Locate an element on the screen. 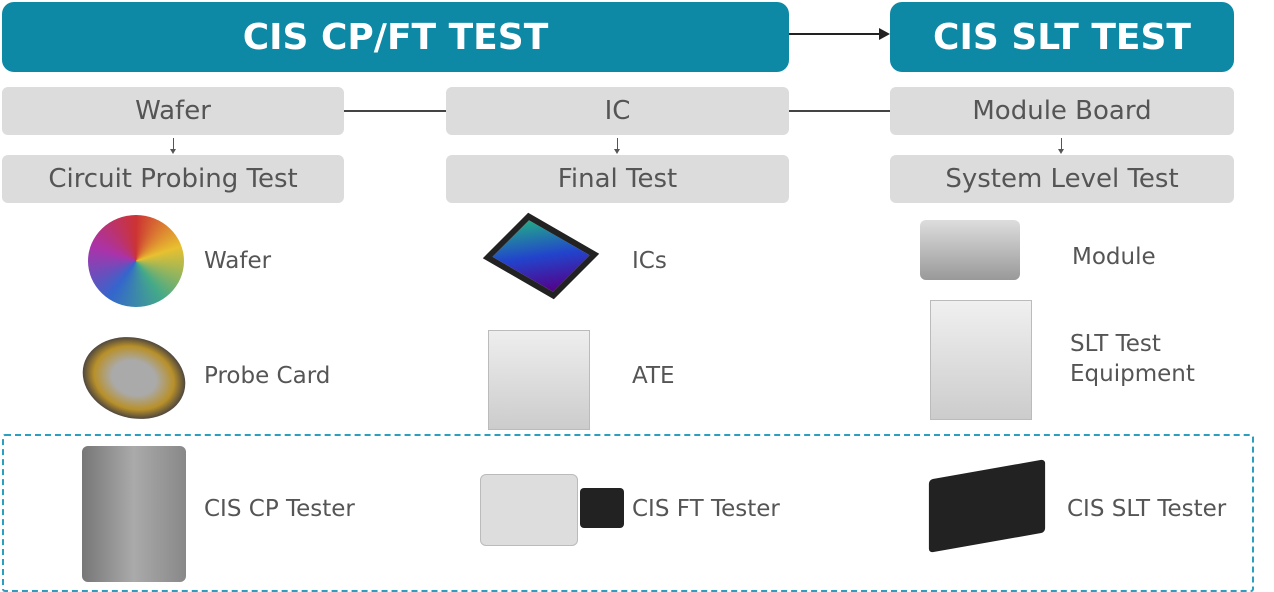 This screenshot has width=1274, height=592. cp-test-box: Circuit Probing Test is located at coordinates (173, 179).